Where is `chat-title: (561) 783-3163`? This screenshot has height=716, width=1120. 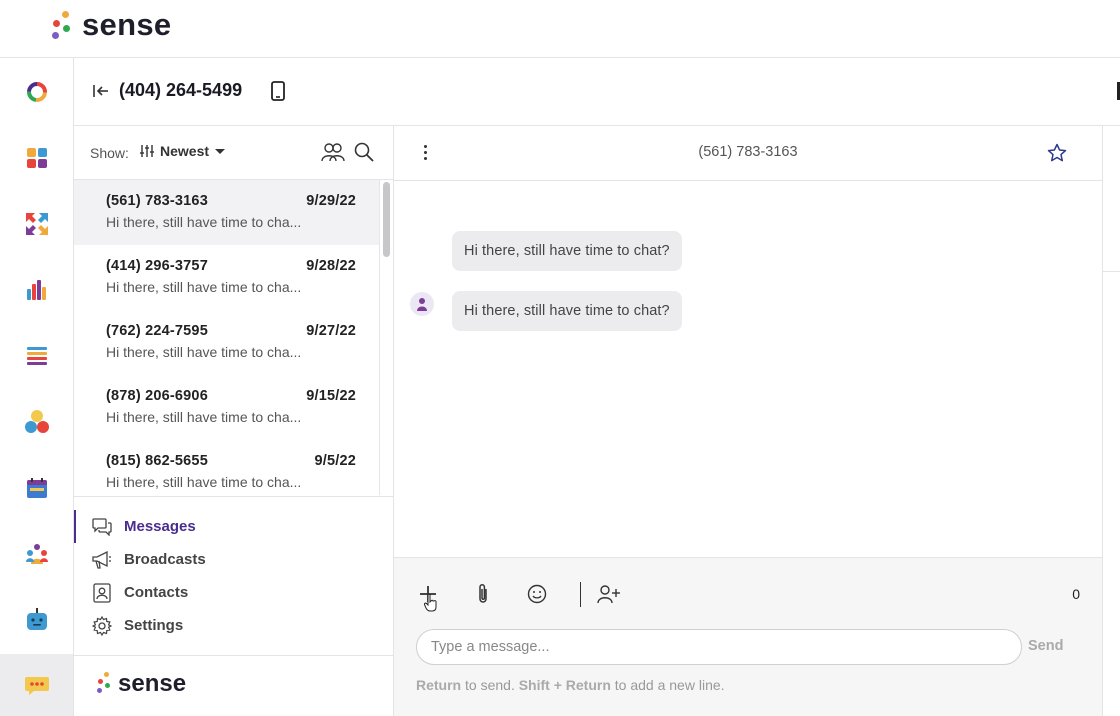
chat-title: (561) 783-3163 is located at coordinates (748, 152).